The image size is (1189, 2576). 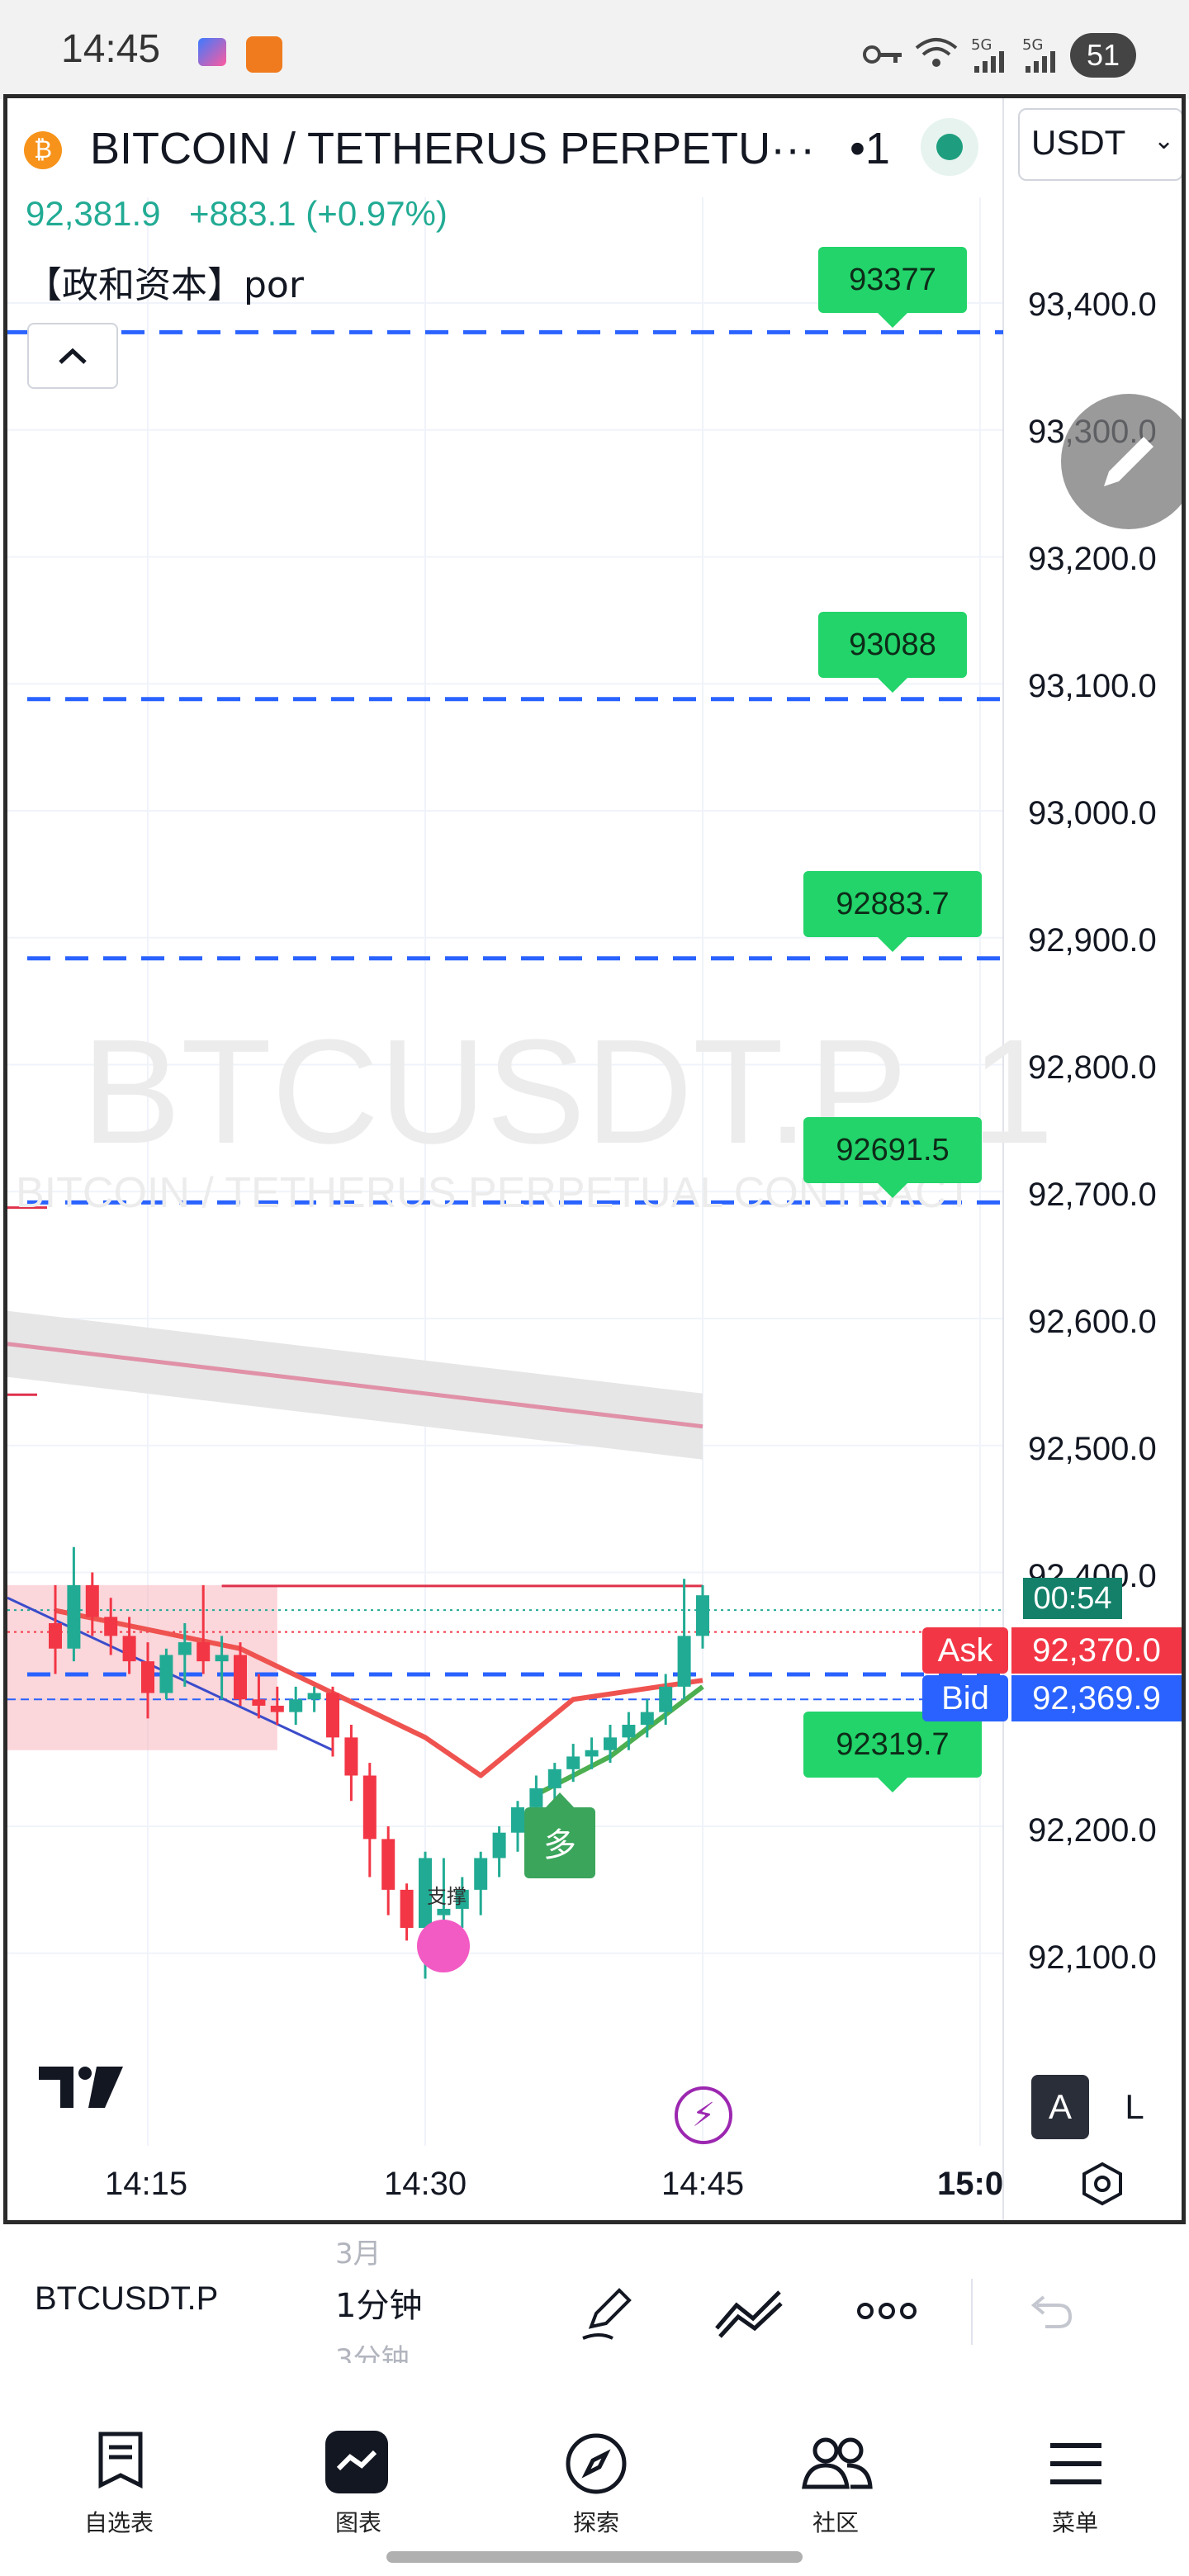 I want to click on edit-drawing-button, so click(x=1121, y=461).